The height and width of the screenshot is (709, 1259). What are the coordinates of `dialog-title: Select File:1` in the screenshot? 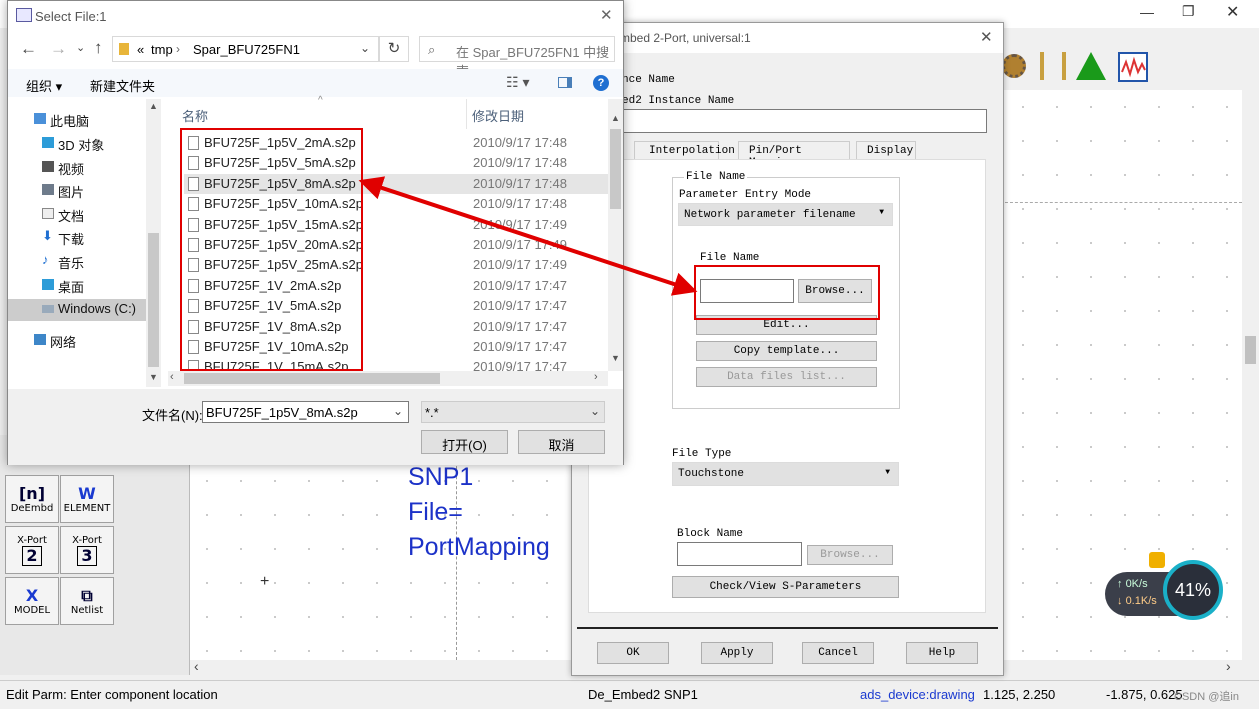 It's located at (71, 16).